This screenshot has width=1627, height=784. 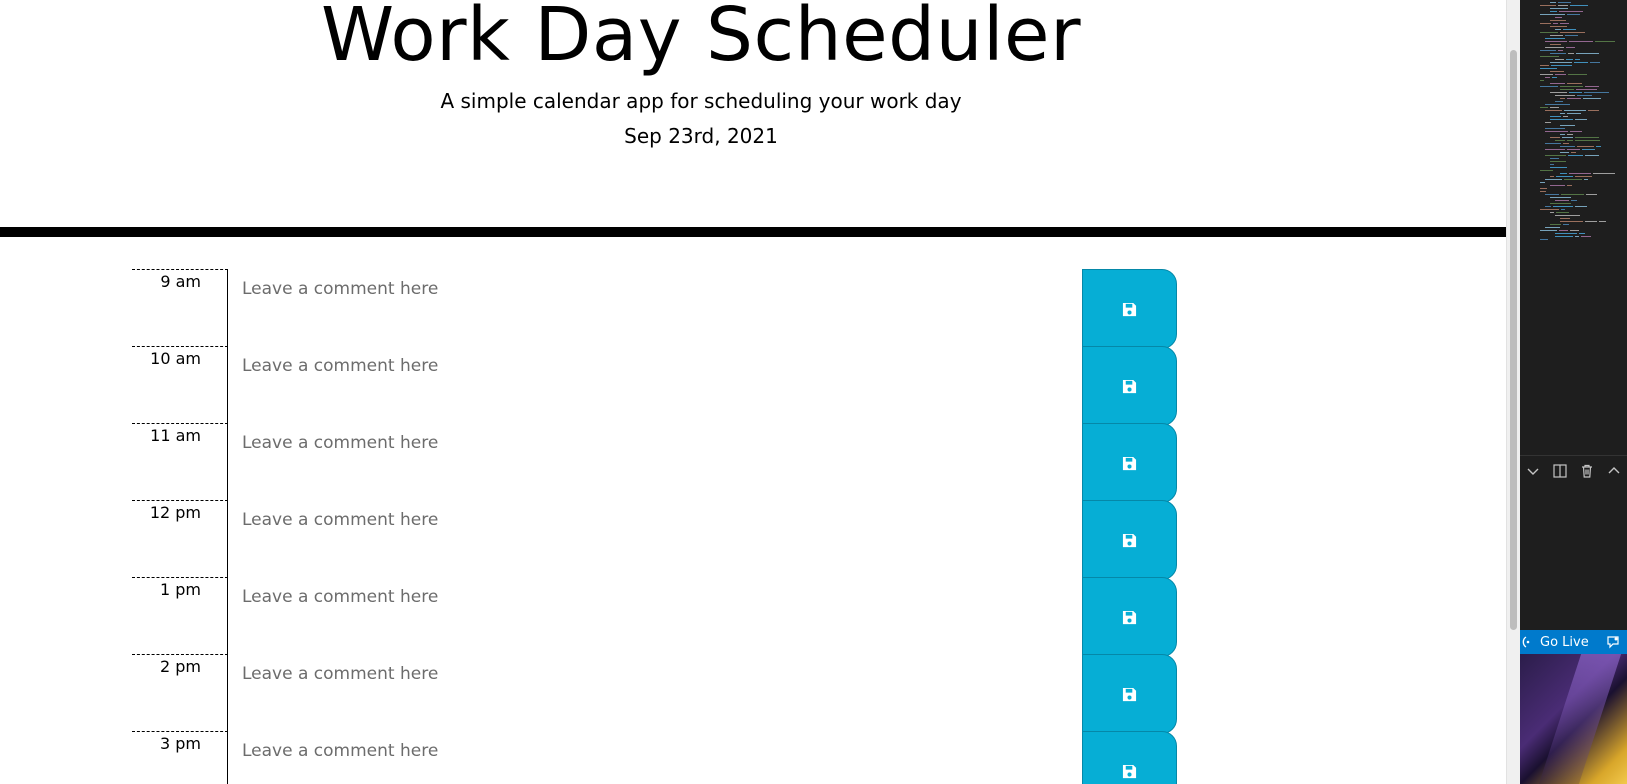 What do you see at coordinates (1573, 135) in the screenshot?
I see `code-minimap` at bounding box center [1573, 135].